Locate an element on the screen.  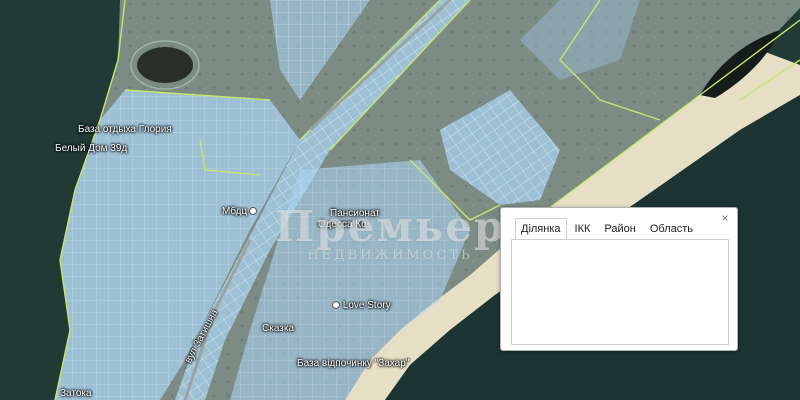
label-mbdu-text: Мбдц is located at coordinates (235, 211).